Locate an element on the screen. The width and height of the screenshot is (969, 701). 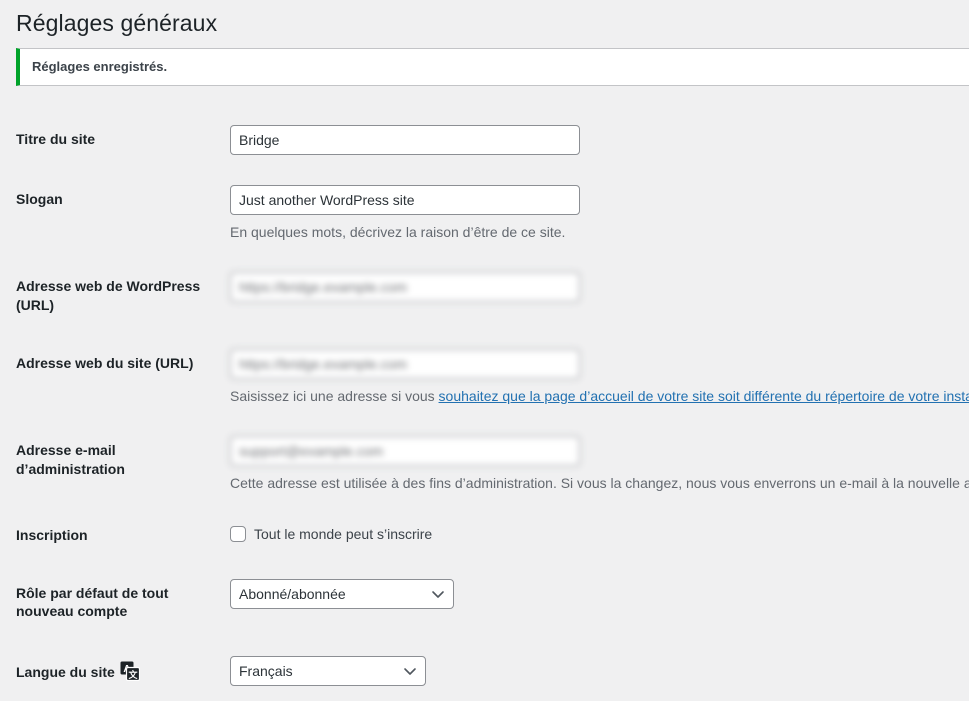
wordpress-url-input-wrap is located at coordinates (405, 287).